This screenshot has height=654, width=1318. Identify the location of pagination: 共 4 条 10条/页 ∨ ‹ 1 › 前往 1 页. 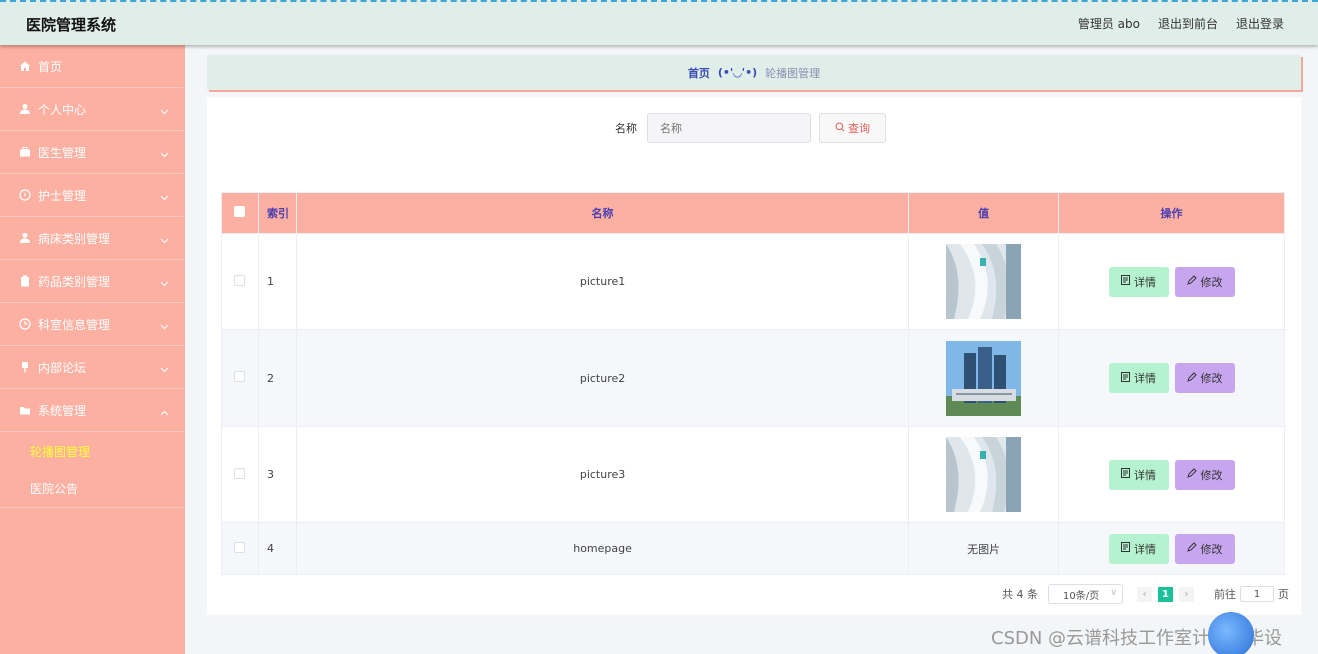
(1145, 594).